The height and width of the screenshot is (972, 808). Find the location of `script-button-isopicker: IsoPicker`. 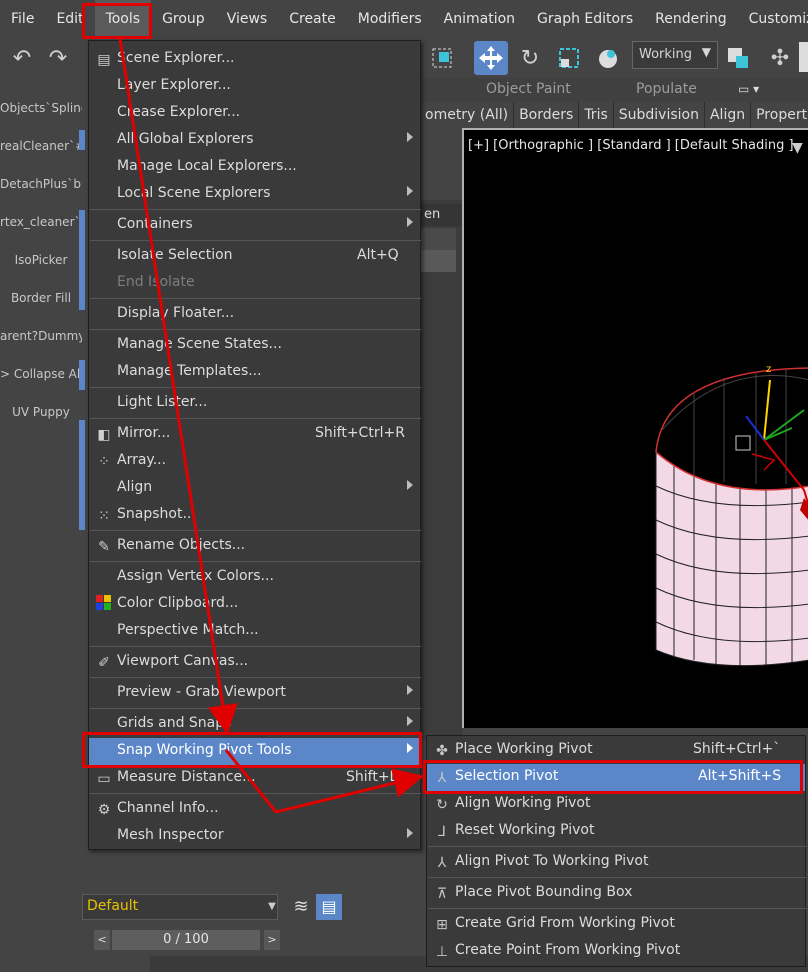

script-button-isopicker: IsoPicker is located at coordinates (41, 260).